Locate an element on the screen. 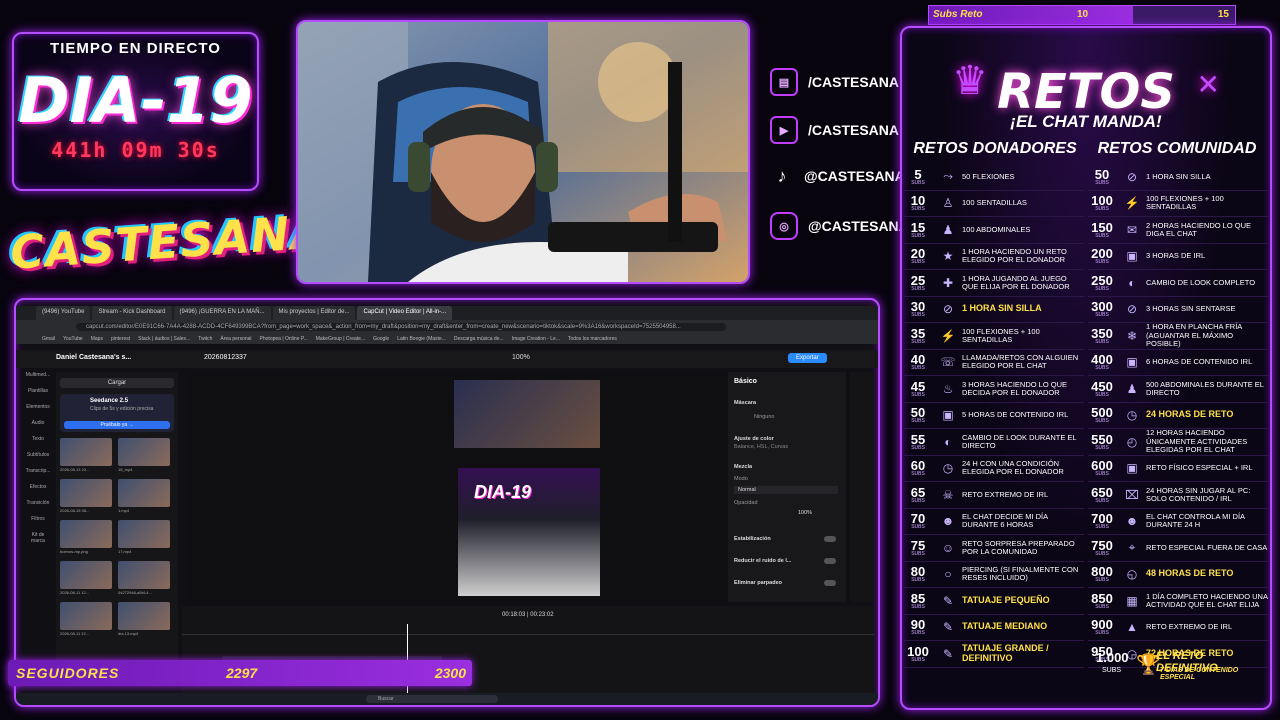 The width and height of the screenshot is (1280, 720). draft-name: 20260812337 is located at coordinates (225, 357).